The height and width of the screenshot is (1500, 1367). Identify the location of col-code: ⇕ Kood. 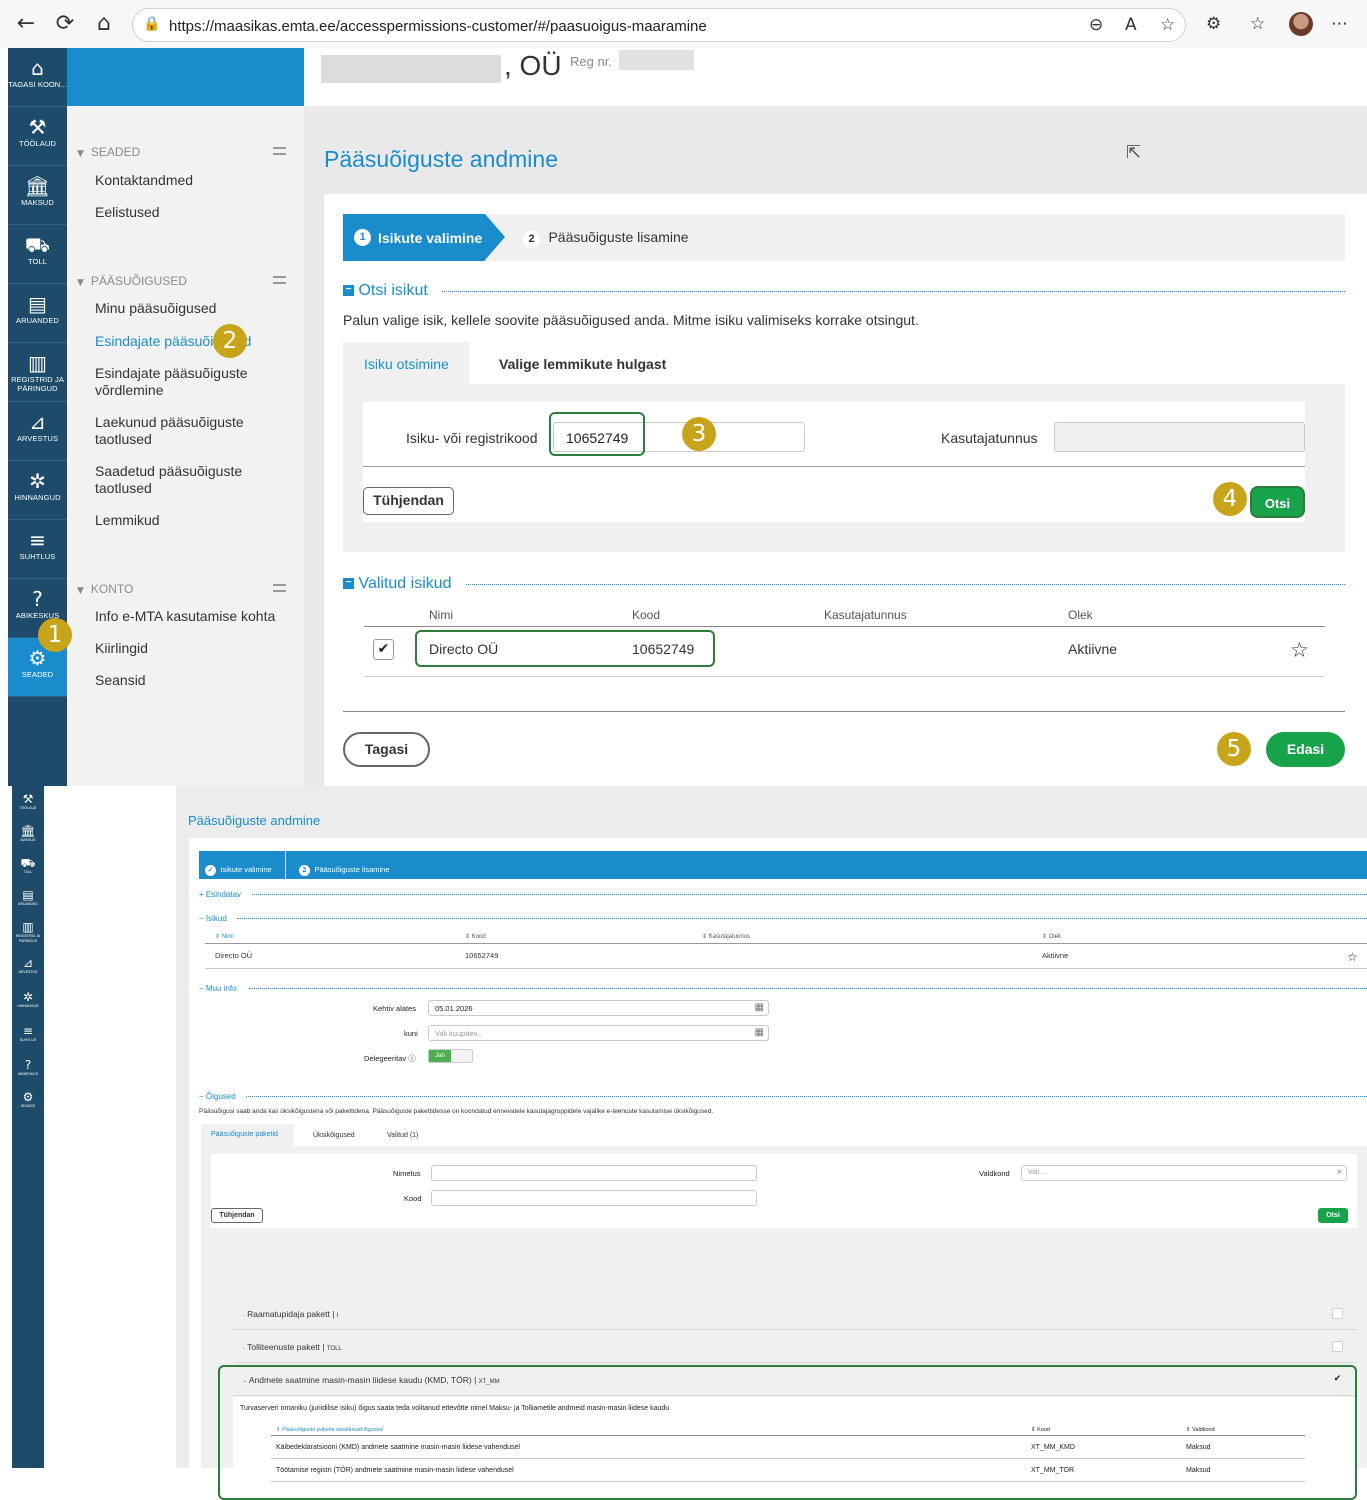
(475, 936).